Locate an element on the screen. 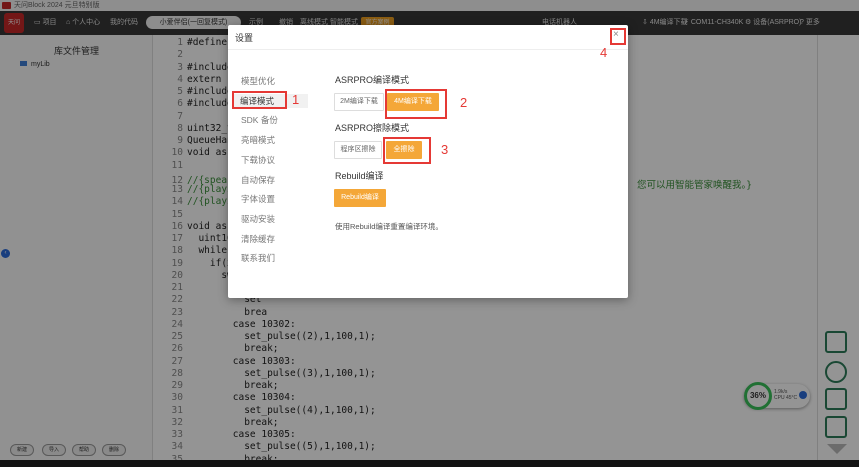  erase-program-button: 程序区擦除 is located at coordinates (358, 150).